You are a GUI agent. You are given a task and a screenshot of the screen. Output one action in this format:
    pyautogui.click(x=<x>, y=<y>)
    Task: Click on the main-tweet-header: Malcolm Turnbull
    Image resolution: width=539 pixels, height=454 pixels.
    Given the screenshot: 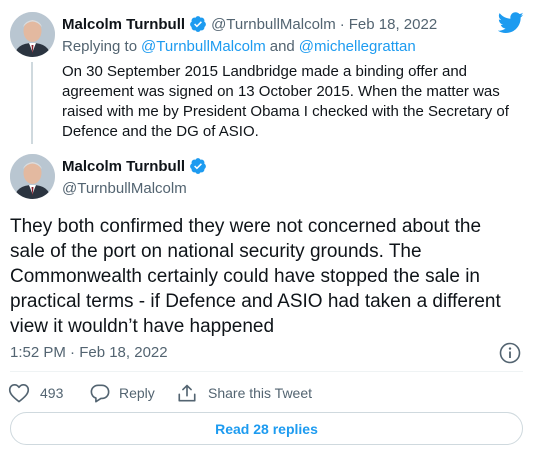 What is the action you would take?
    pyautogui.click(x=134, y=166)
    